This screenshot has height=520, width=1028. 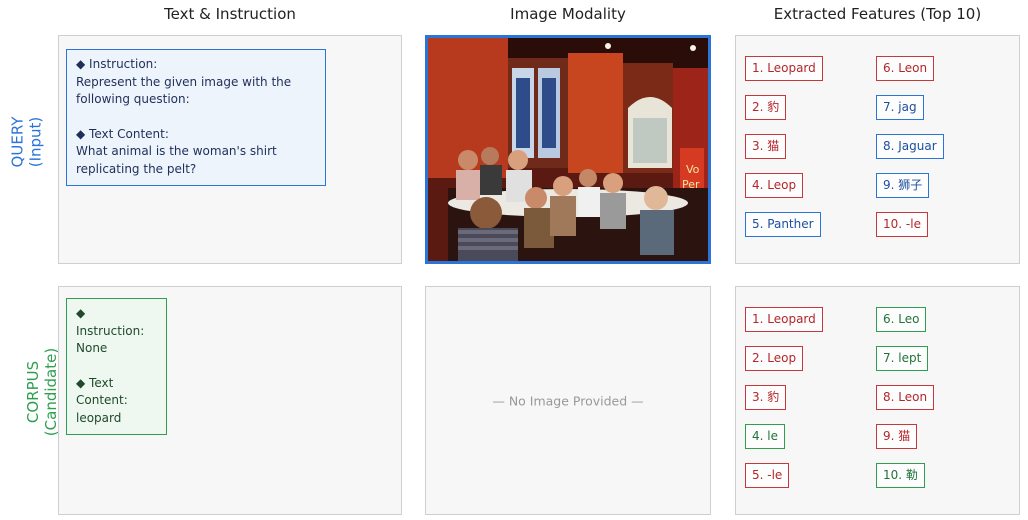 What do you see at coordinates (766, 397) in the screenshot?
I see `corpus-feature-tag: 3. 豹` at bounding box center [766, 397].